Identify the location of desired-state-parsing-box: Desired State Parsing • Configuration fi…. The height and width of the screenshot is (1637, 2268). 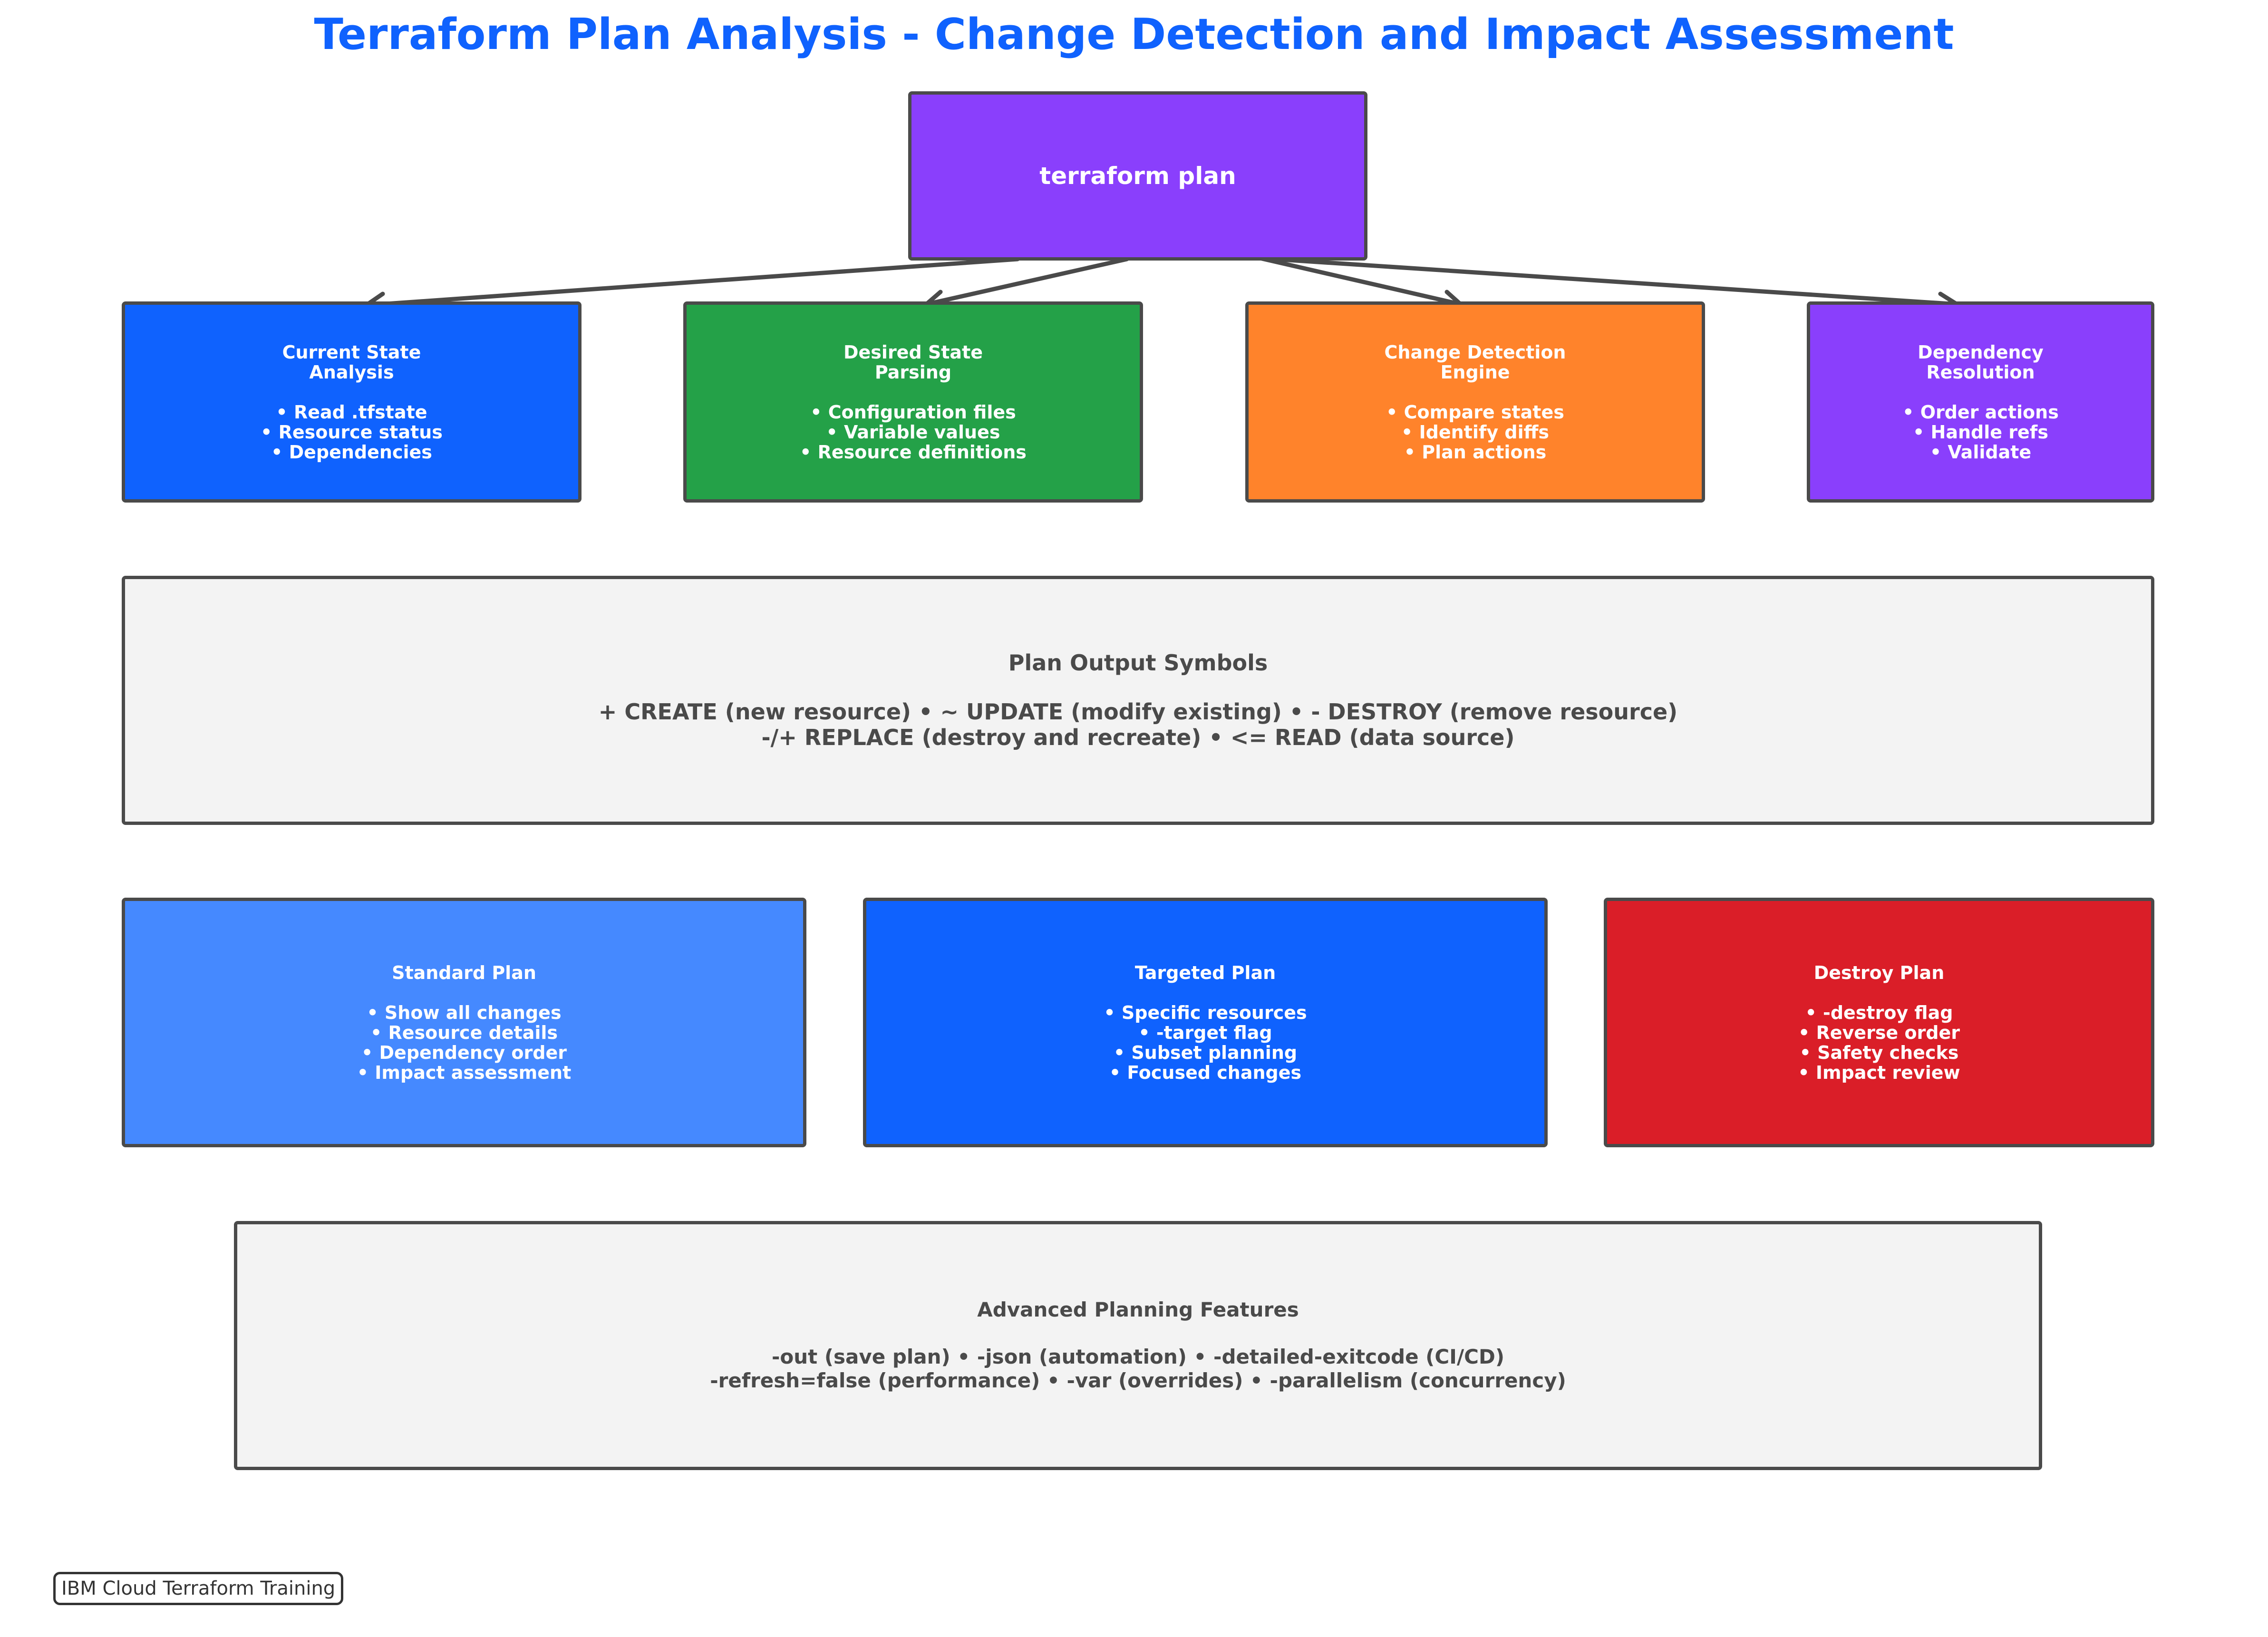
(913, 402).